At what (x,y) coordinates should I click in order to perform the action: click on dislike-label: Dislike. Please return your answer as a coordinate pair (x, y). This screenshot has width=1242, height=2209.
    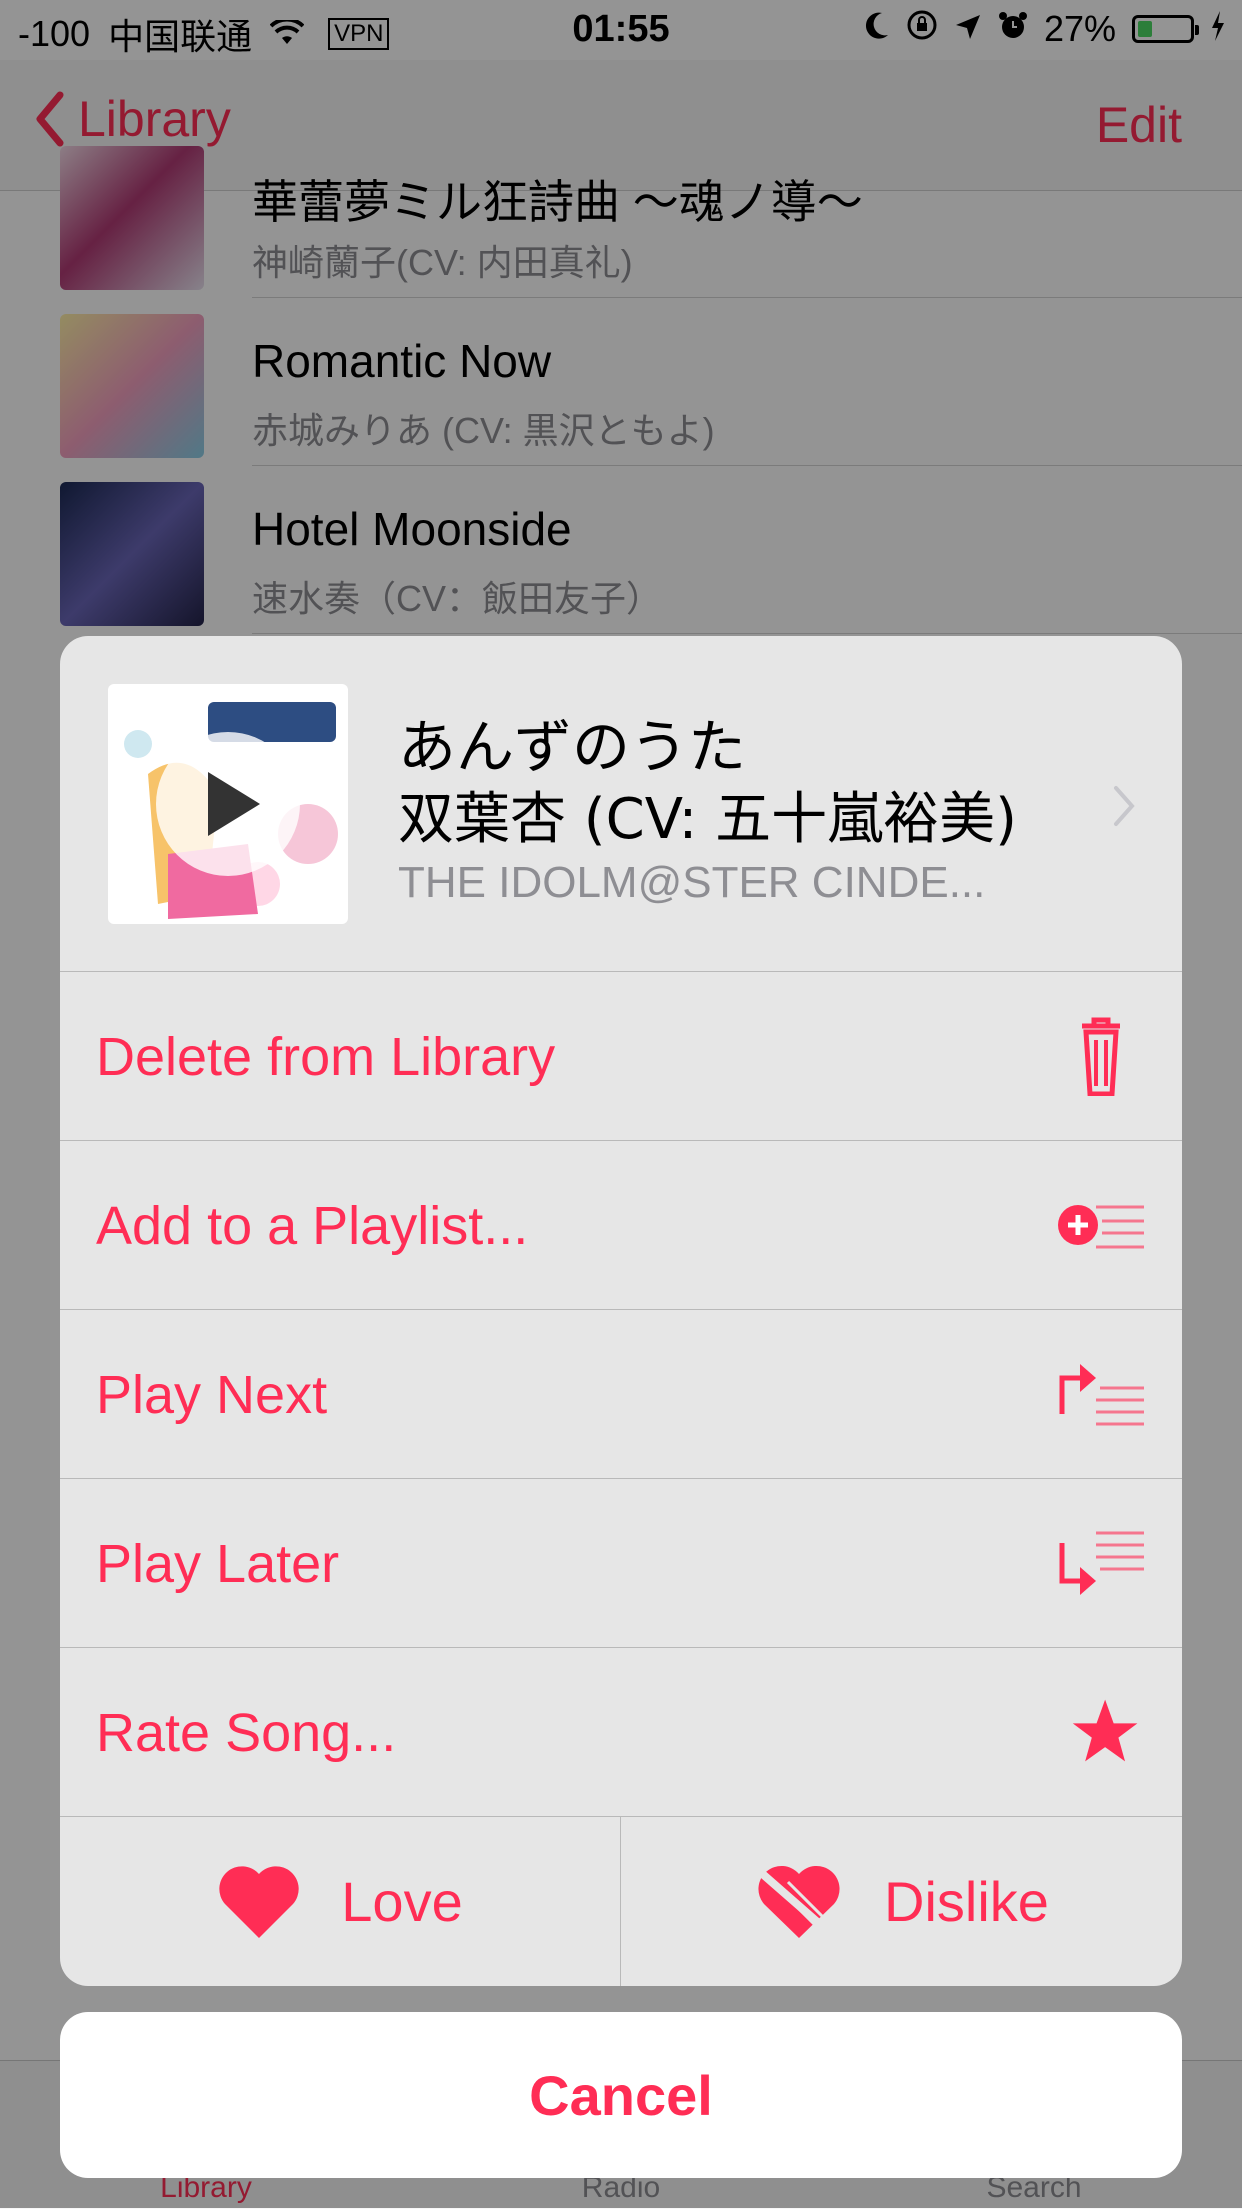
    Looking at the image, I should click on (966, 1901).